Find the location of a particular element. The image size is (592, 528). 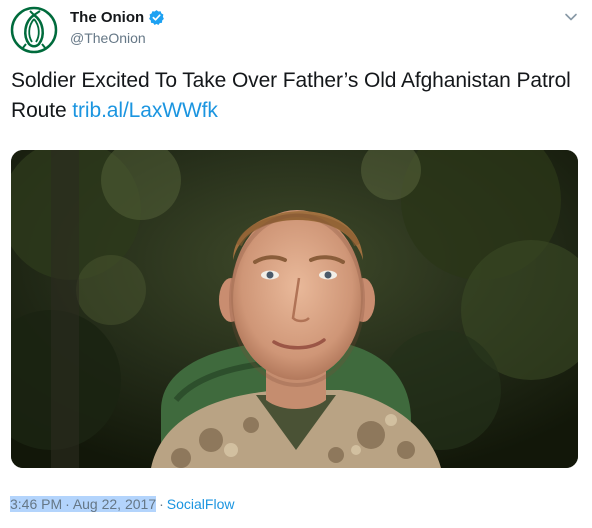

timestamp: 3:46 PM · Aug 22, 2017 is located at coordinates (83, 504).